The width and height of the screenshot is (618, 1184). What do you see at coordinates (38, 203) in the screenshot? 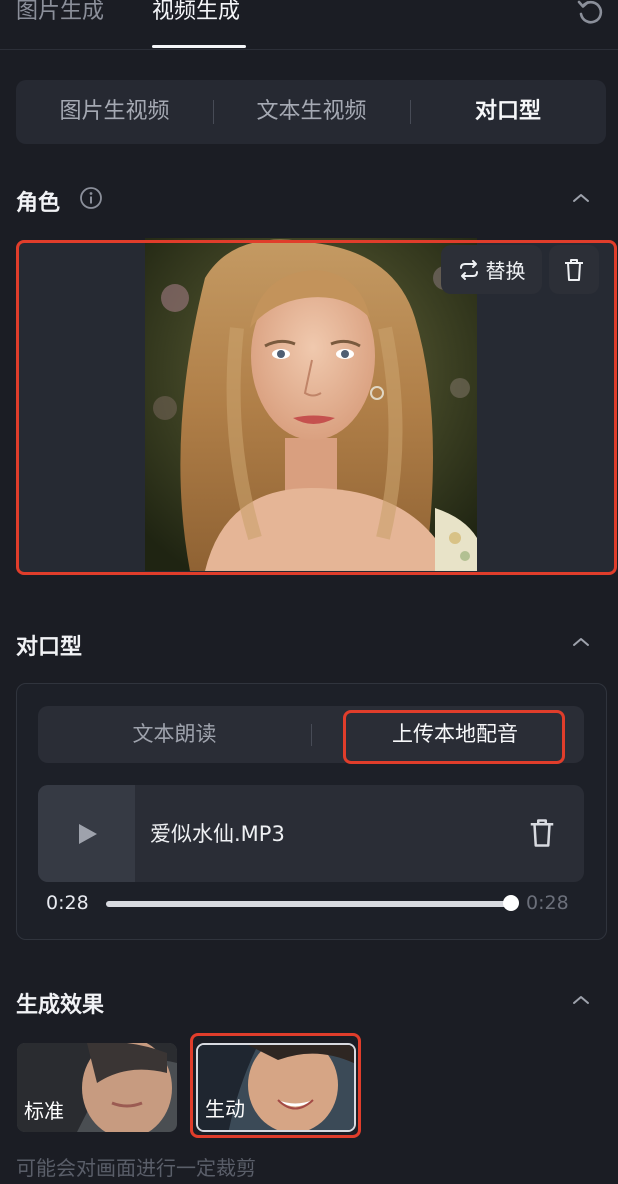
I see `character-section-title: 角色` at bounding box center [38, 203].